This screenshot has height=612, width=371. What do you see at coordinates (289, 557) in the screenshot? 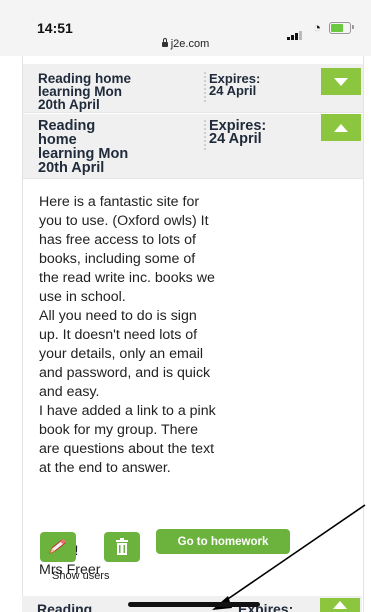
I see `annotation-arrow` at bounding box center [289, 557].